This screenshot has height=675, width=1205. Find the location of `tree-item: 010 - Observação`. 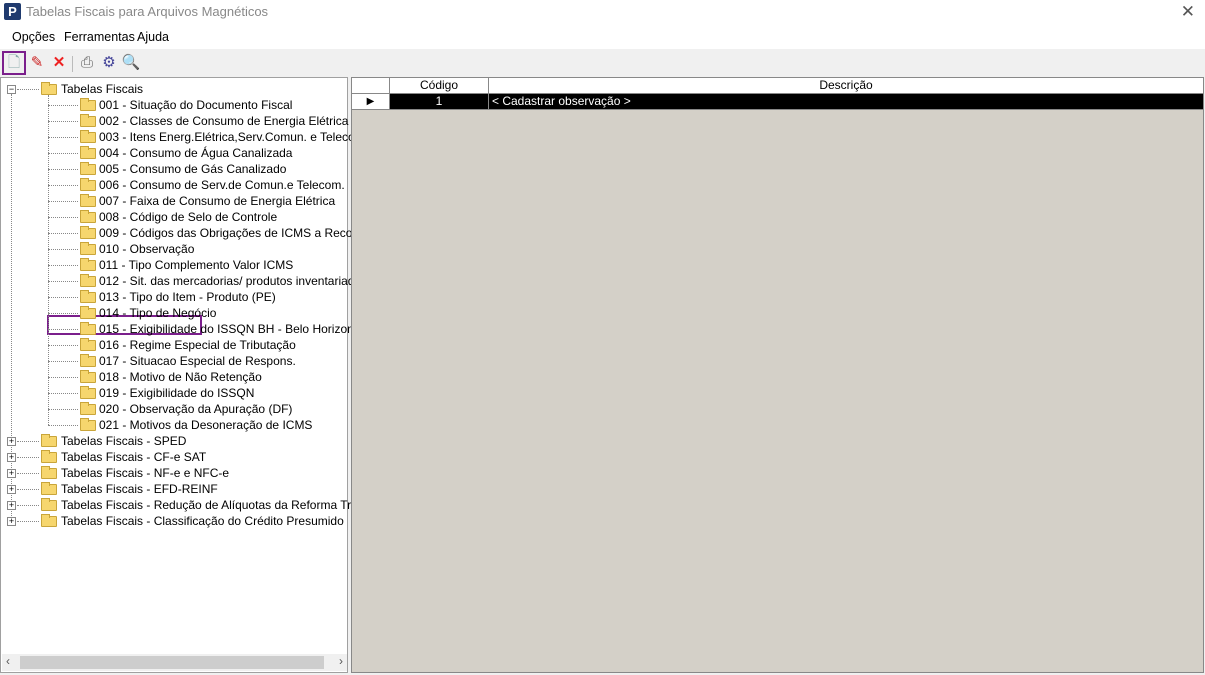

tree-item: 010 - Observação is located at coordinates (146, 249).